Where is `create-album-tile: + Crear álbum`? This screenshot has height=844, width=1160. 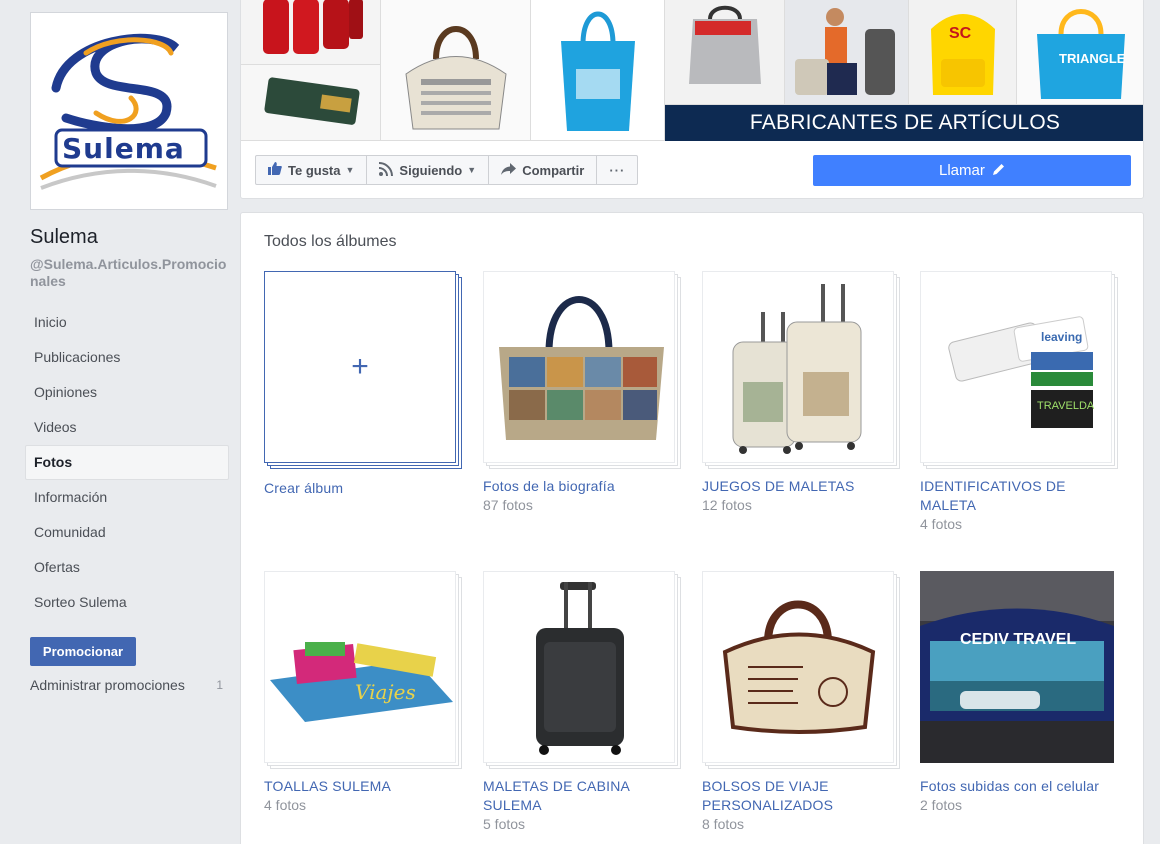
create-album-tile: + Crear álbum is located at coordinates (363, 384).